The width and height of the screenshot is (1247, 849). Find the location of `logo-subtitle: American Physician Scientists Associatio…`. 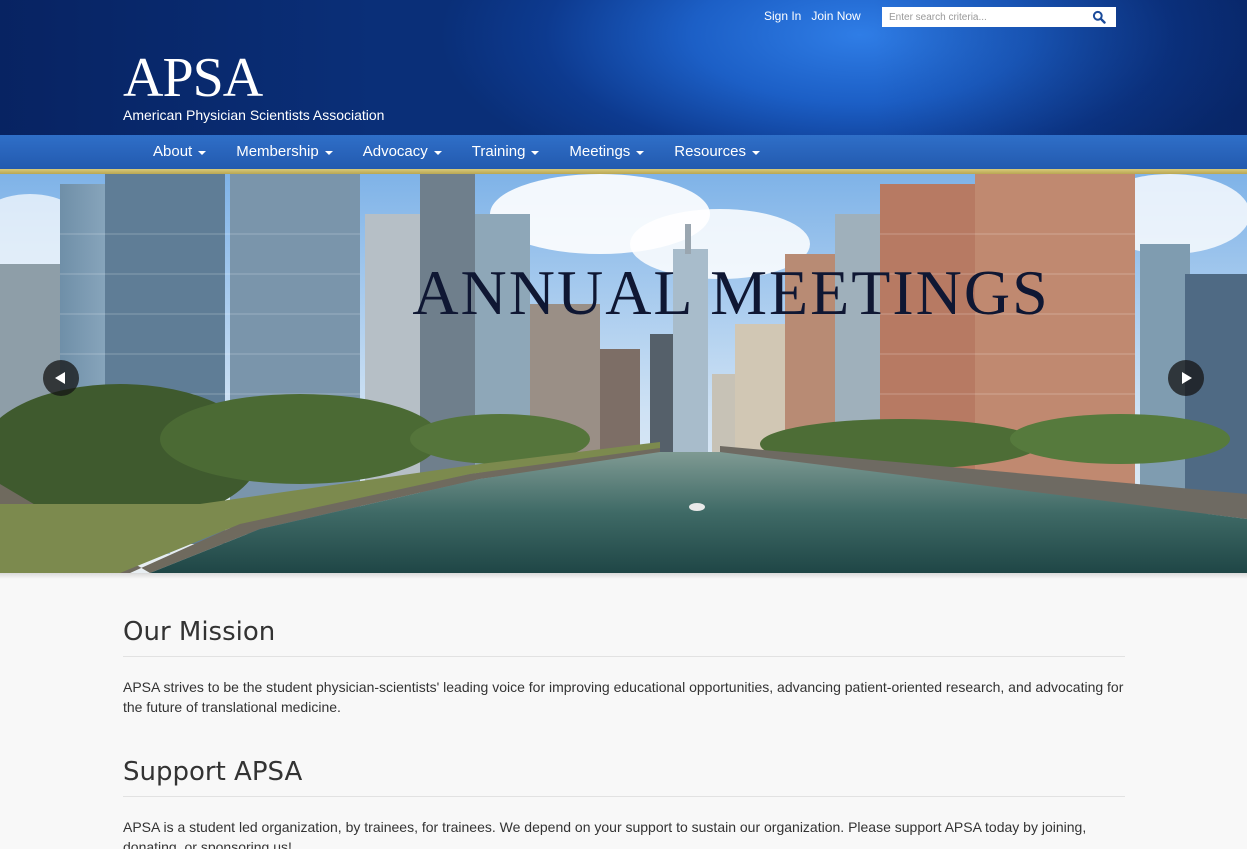

logo-subtitle: American Physician Scientists Associatio… is located at coordinates (254, 115).